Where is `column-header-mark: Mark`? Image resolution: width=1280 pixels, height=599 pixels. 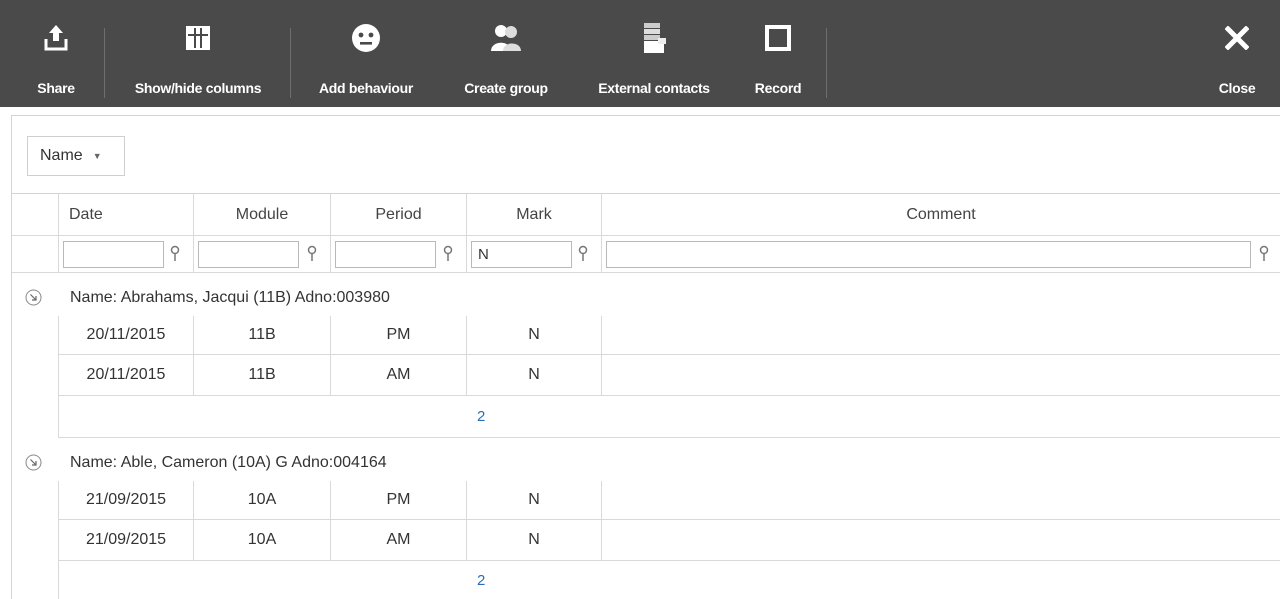
column-header-mark: Mark is located at coordinates (534, 215).